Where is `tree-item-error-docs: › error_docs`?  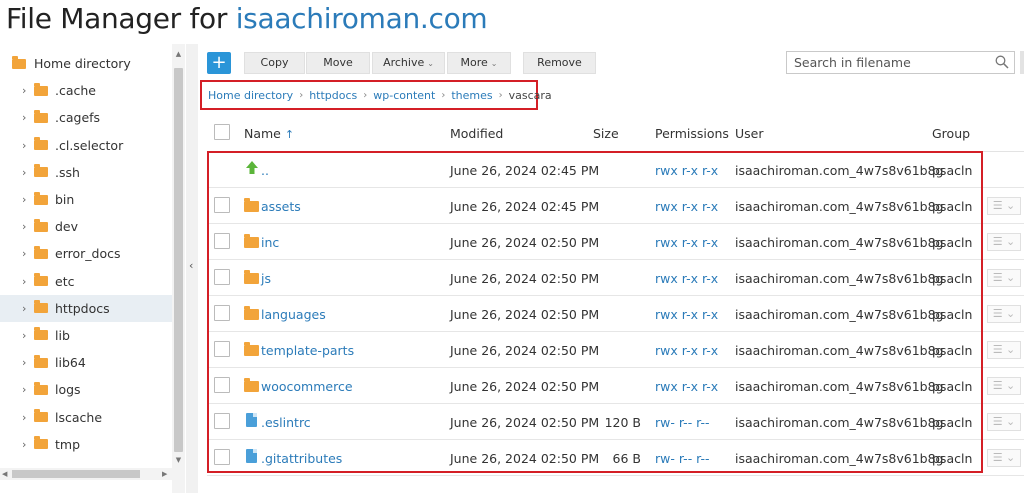 tree-item-error-docs: › error_docs is located at coordinates (86, 253).